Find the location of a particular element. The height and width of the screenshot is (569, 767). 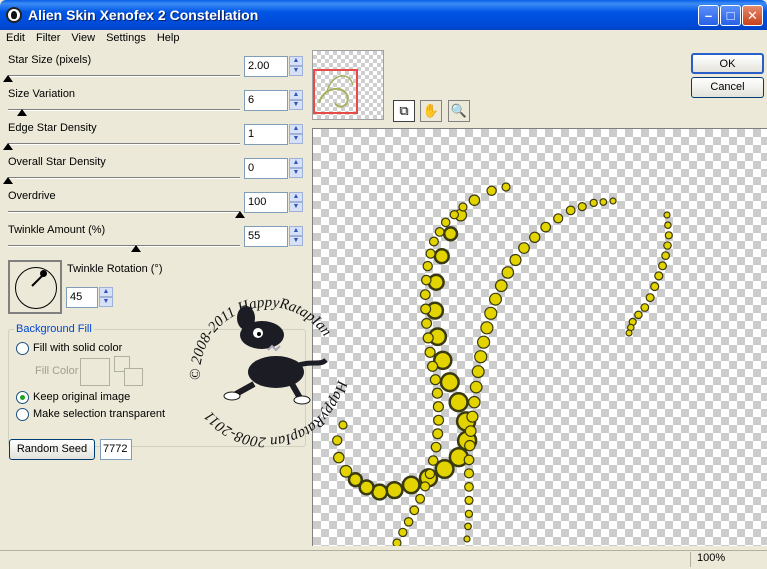

zoom-tool-icon: 🔍 is located at coordinates (459, 111).